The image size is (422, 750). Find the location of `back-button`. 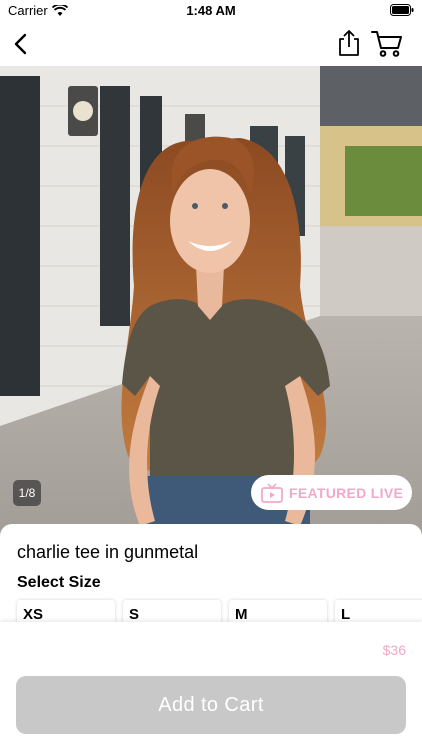

back-button is located at coordinates (22, 44).